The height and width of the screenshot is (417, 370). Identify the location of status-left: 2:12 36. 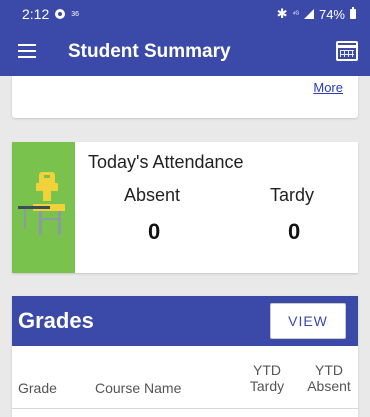
(50, 14).